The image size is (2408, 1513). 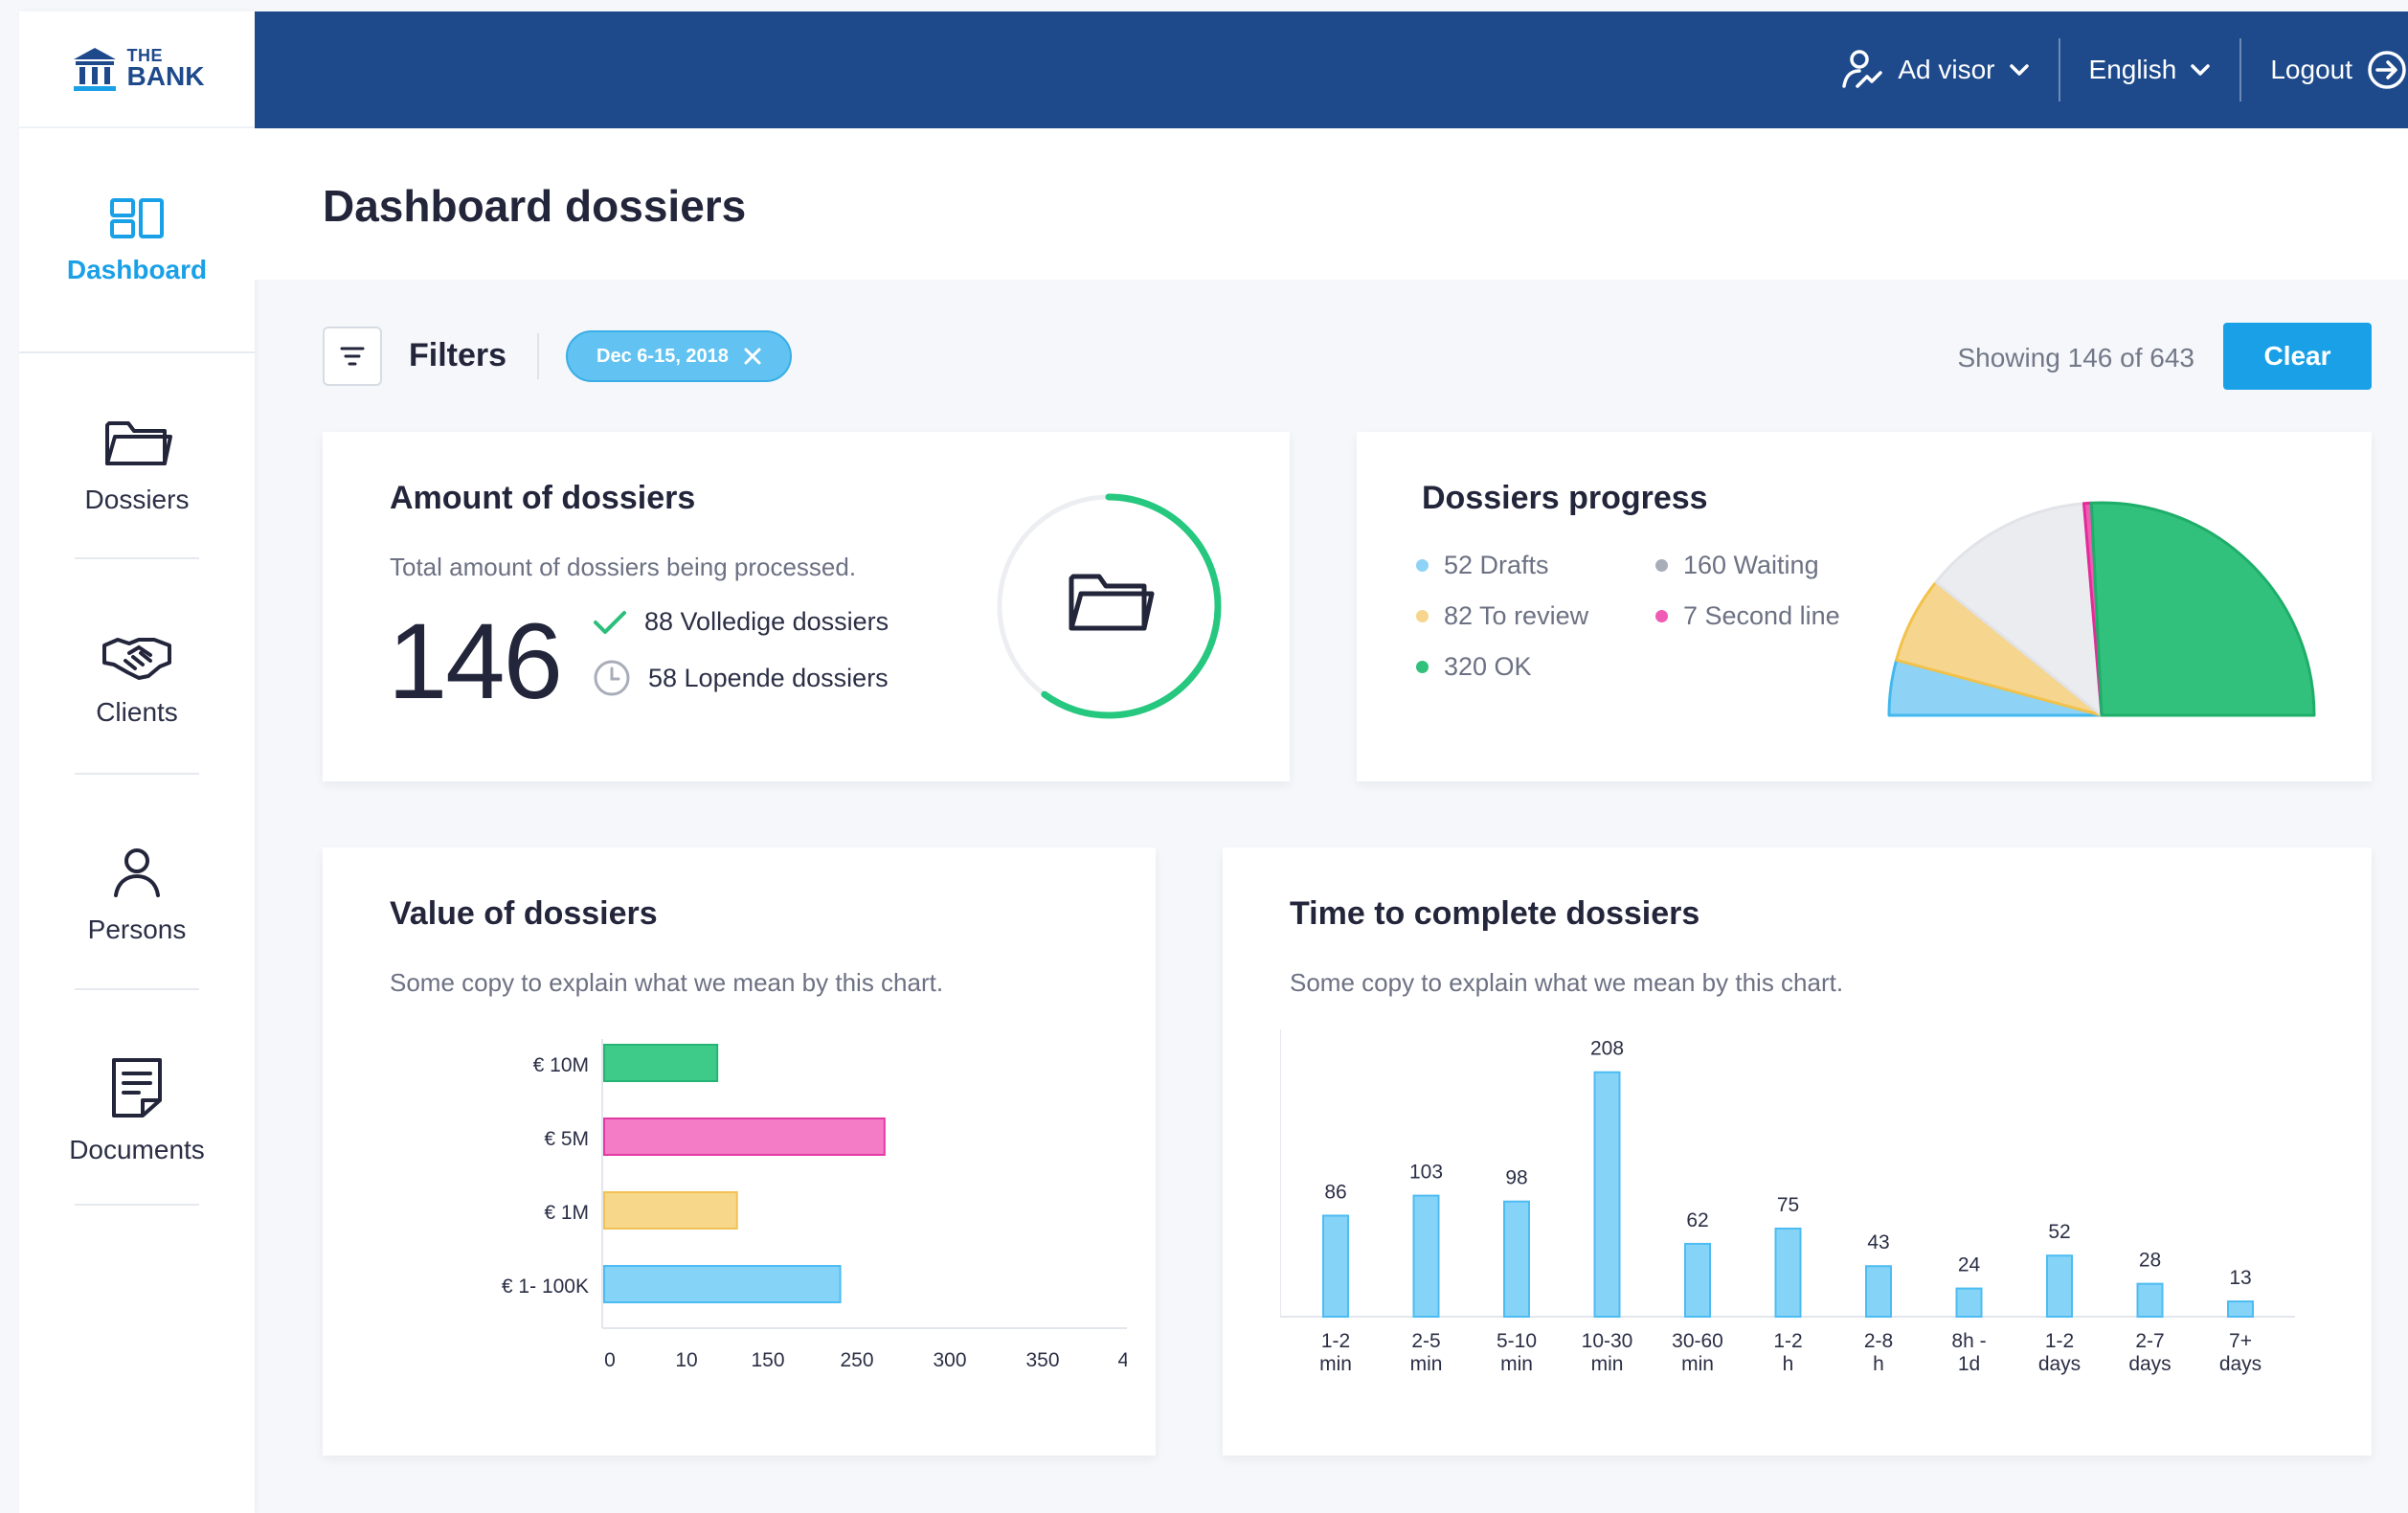 What do you see at coordinates (753, 356) in the screenshot?
I see `close-icon` at bounding box center [753, 356].